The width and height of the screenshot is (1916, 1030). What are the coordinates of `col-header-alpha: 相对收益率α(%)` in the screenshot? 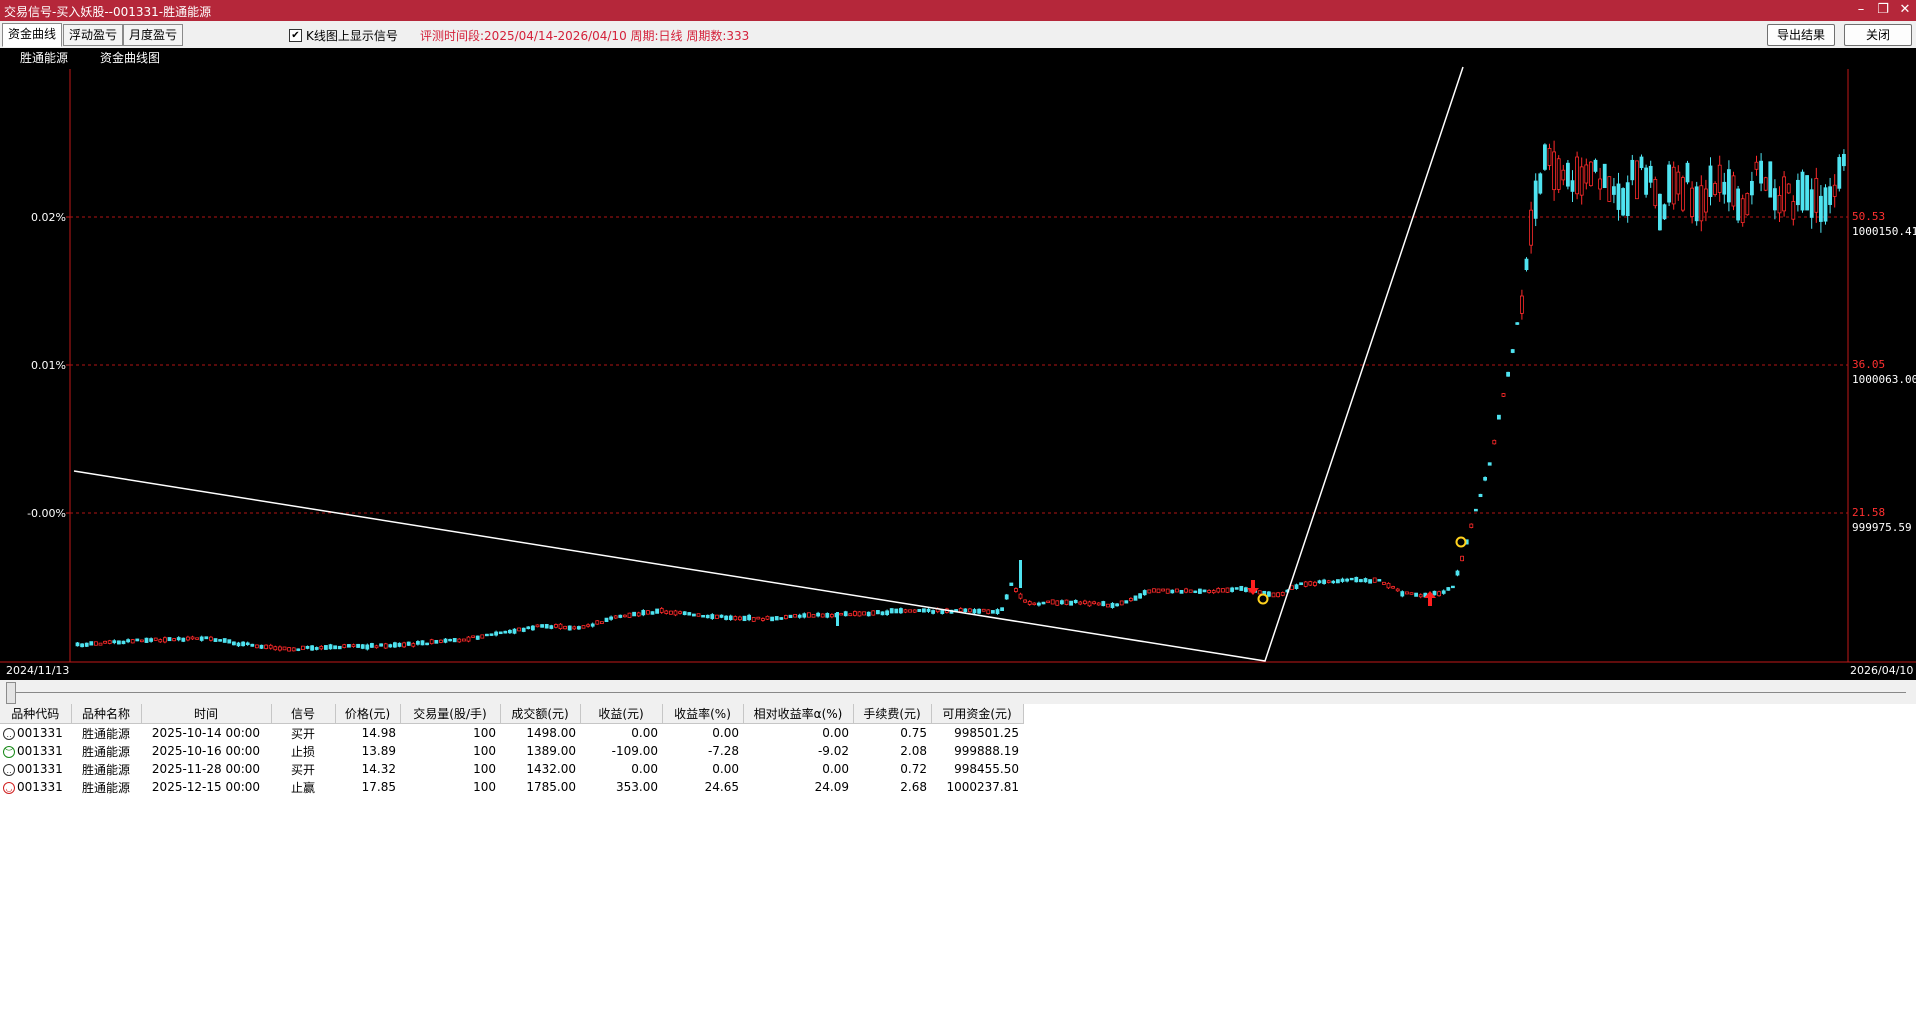 It's located at (798, 714).